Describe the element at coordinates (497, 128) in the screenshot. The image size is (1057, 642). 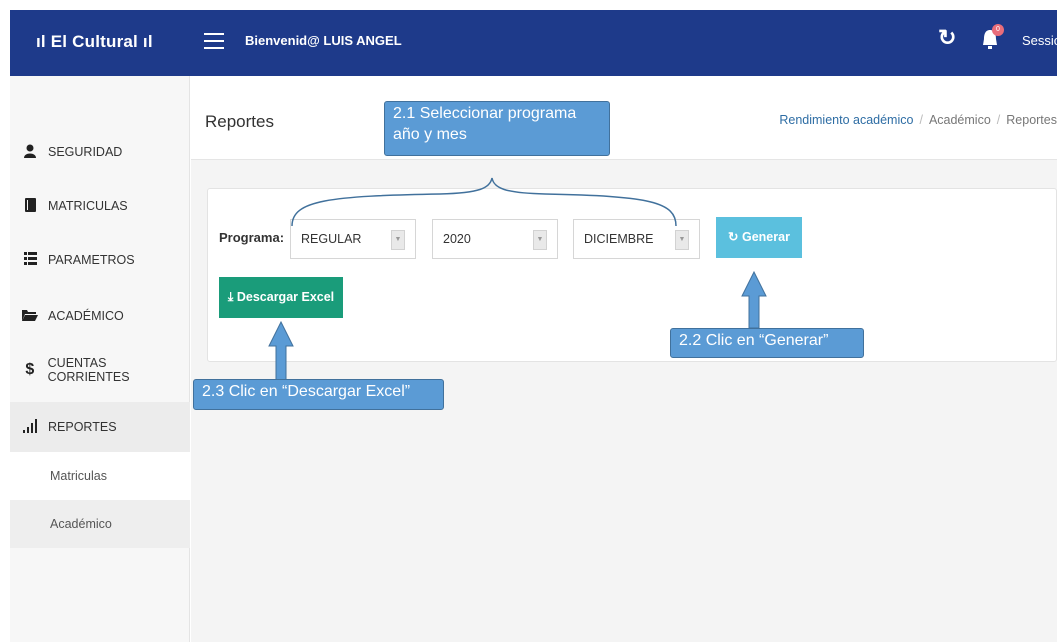
I see `callout-step-2-1: 2.1 Seleccionar programa año y mes` at that location.